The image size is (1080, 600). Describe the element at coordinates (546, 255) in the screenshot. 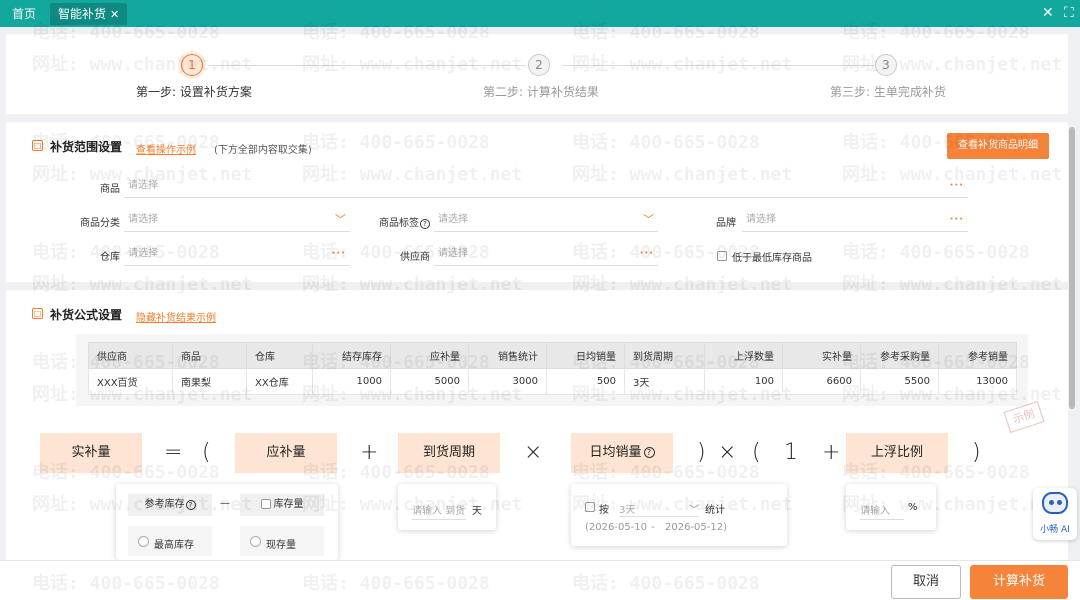

I see `supplier-input: 请选择 ···` at that location.